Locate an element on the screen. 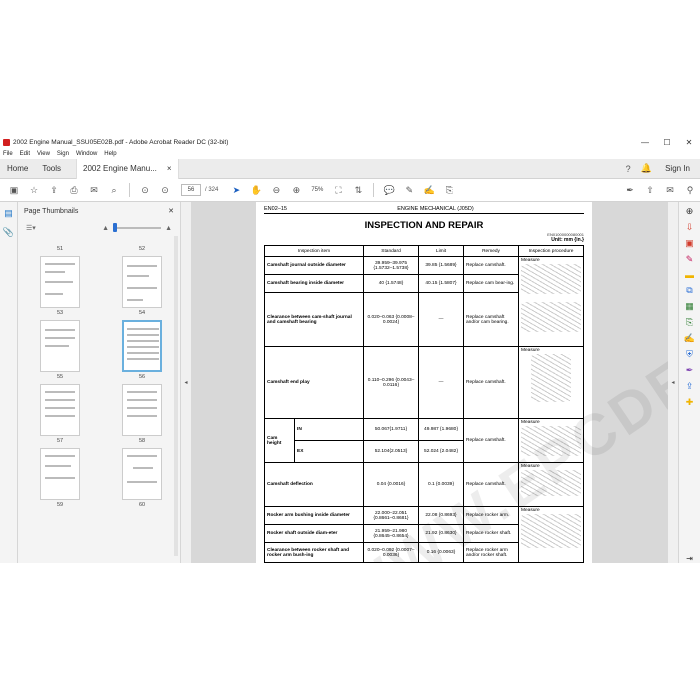  menu-view: View is located at coordinates (43, 154).